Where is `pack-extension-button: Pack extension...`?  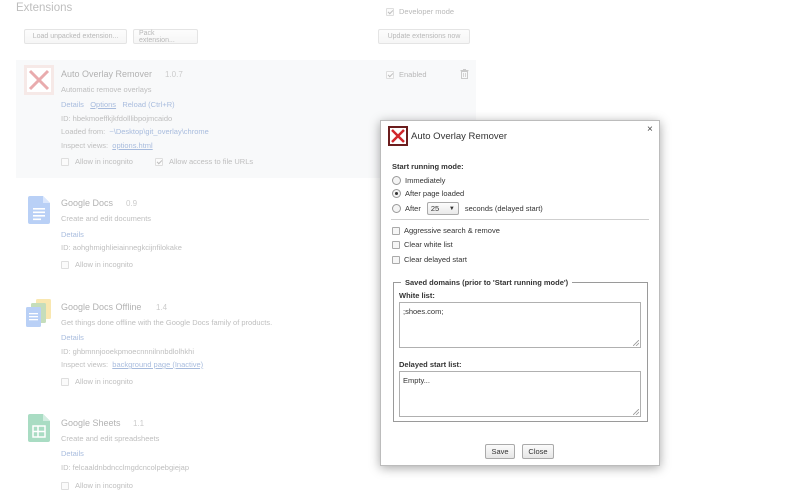
pack-extension-button: Pack extension... is located at coordinates (165, 36).